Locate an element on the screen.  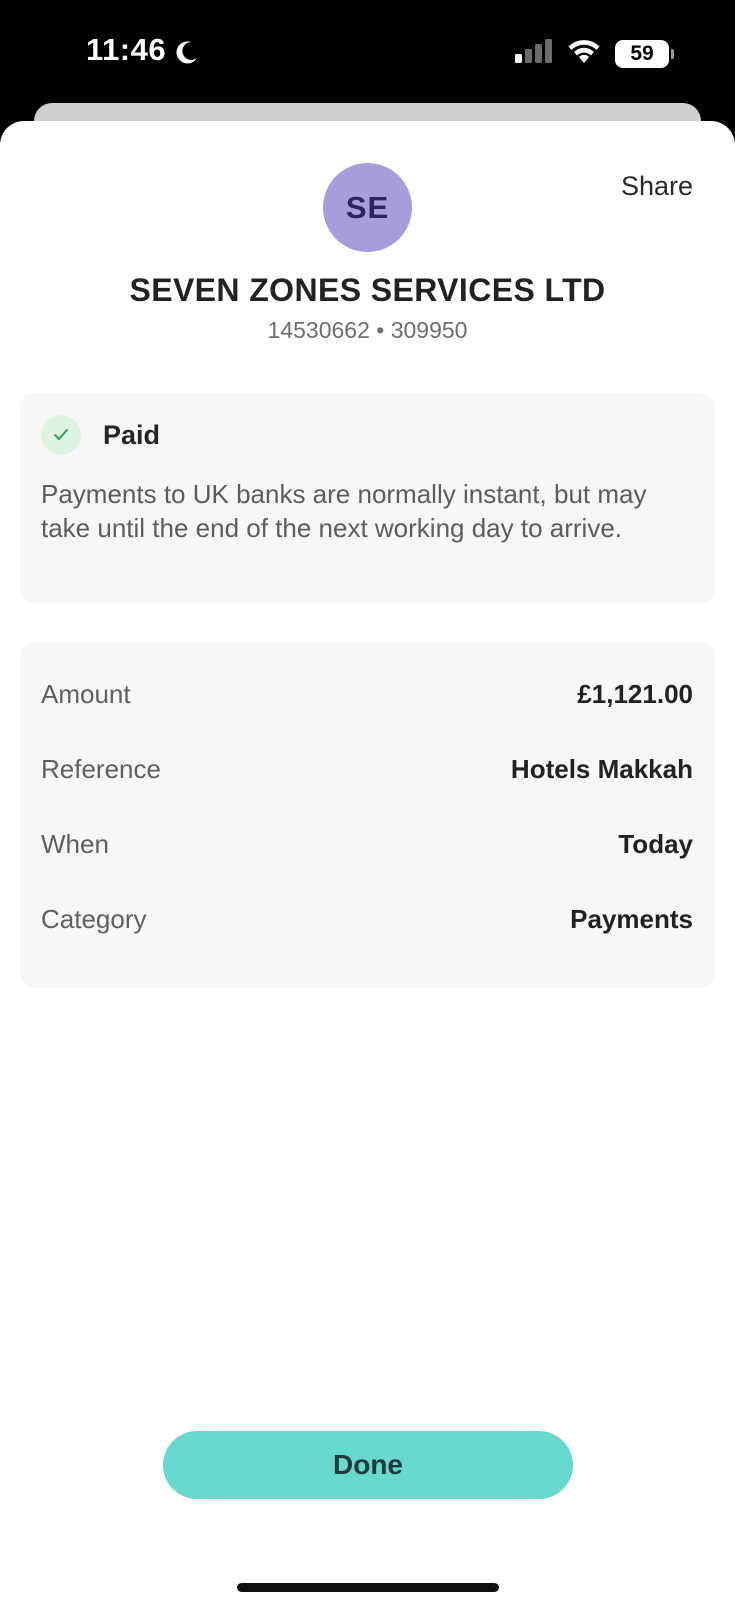
signal-icon is located at coordinates (534, 53).